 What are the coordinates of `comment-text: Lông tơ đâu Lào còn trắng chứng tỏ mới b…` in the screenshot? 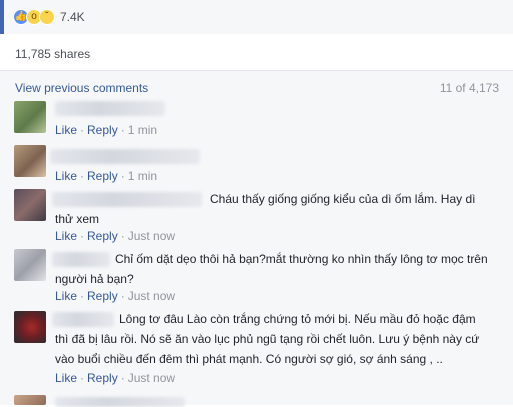 It's located at (277, 339).